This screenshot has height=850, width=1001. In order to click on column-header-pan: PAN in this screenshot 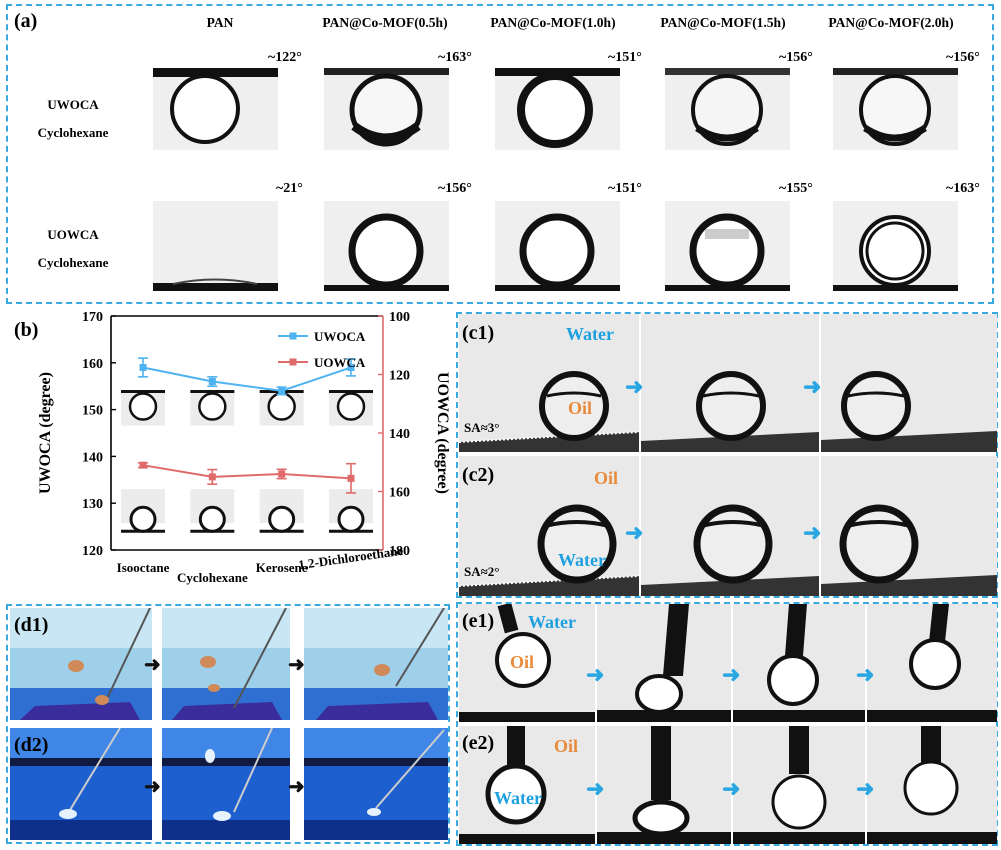, I will do `click(220, 22)`.